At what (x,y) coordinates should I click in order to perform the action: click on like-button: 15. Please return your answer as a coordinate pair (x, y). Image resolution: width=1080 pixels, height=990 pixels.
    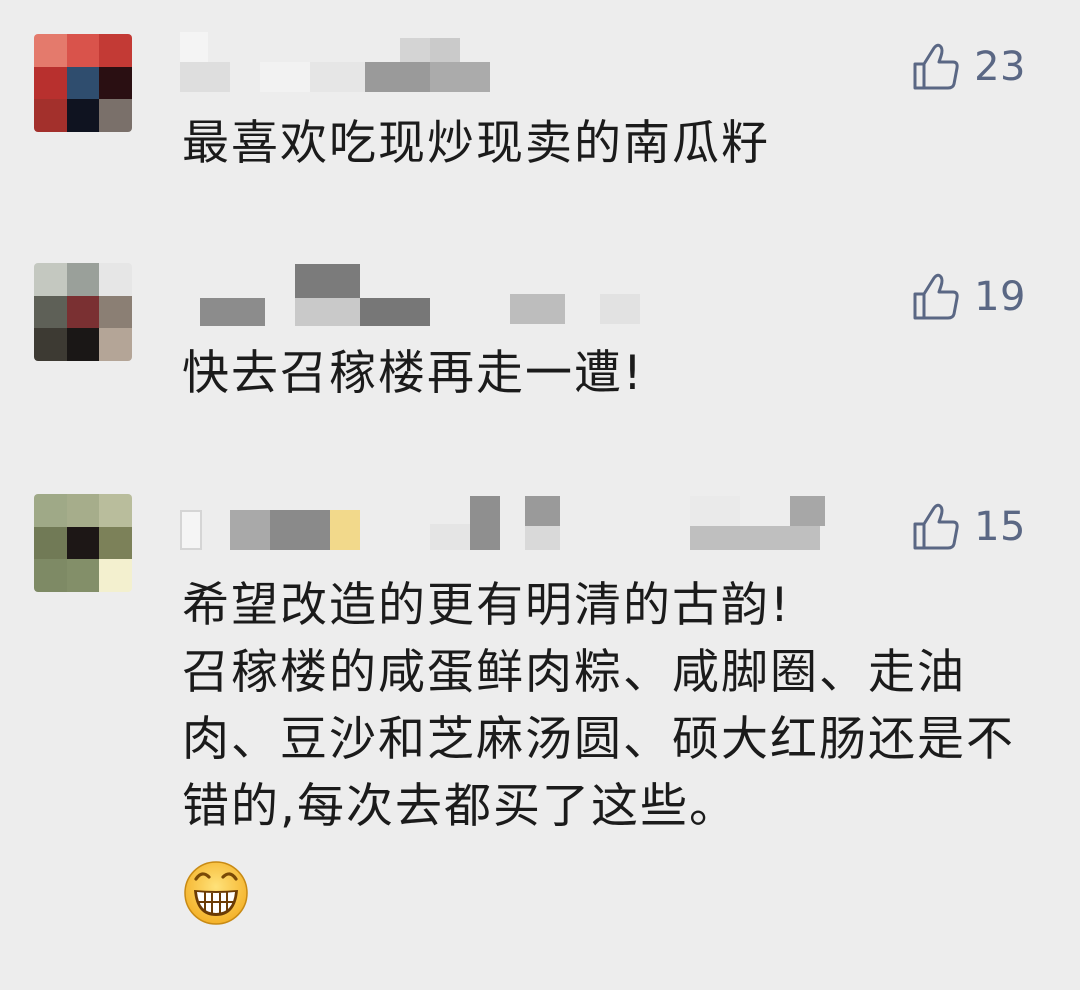
    Looking at the image, I should click on (969, 527).